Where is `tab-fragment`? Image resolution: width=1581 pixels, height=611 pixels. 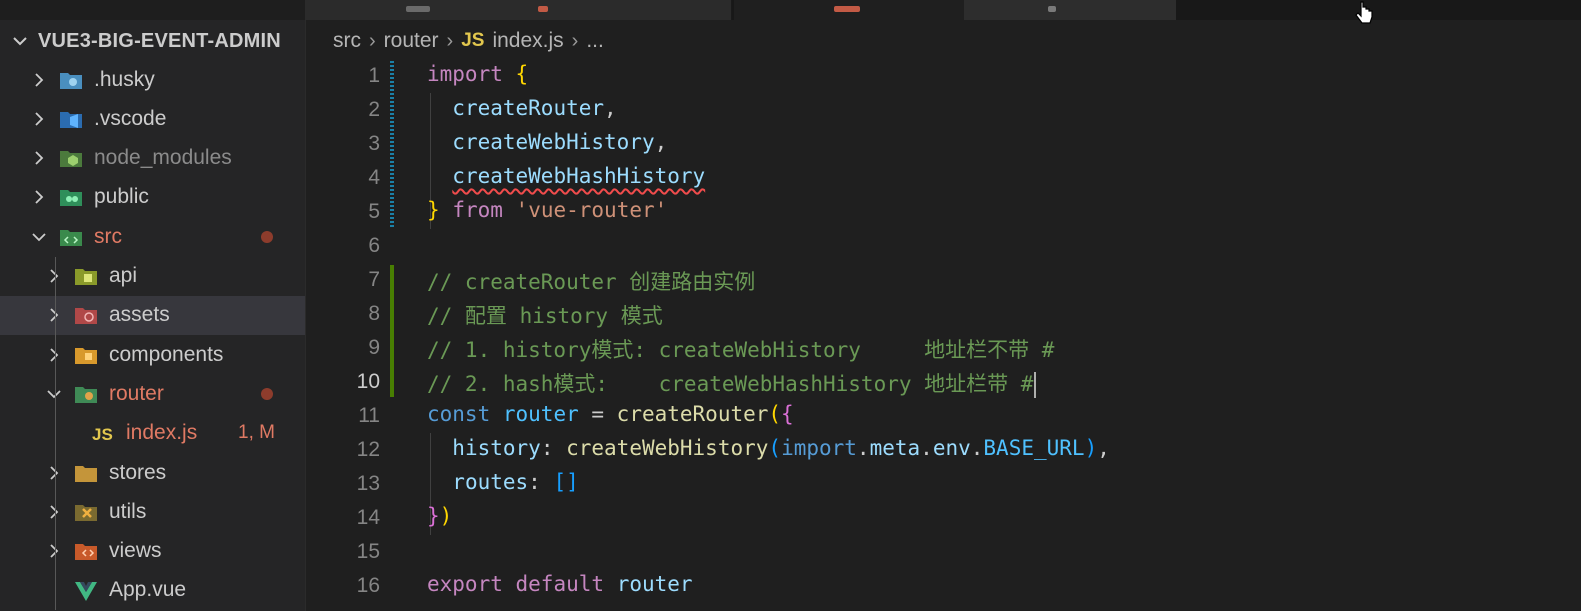 tab-fragment is located at coordinates (543, 9).